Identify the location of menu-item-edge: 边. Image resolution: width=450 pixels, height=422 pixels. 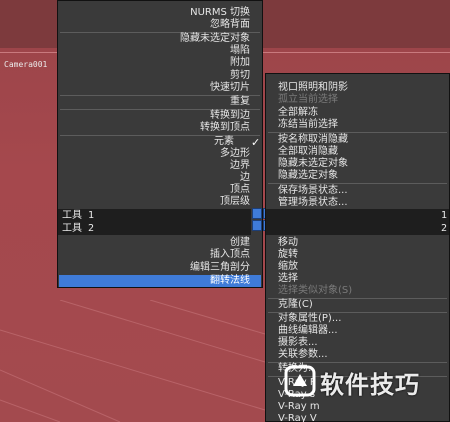
(245, 178).